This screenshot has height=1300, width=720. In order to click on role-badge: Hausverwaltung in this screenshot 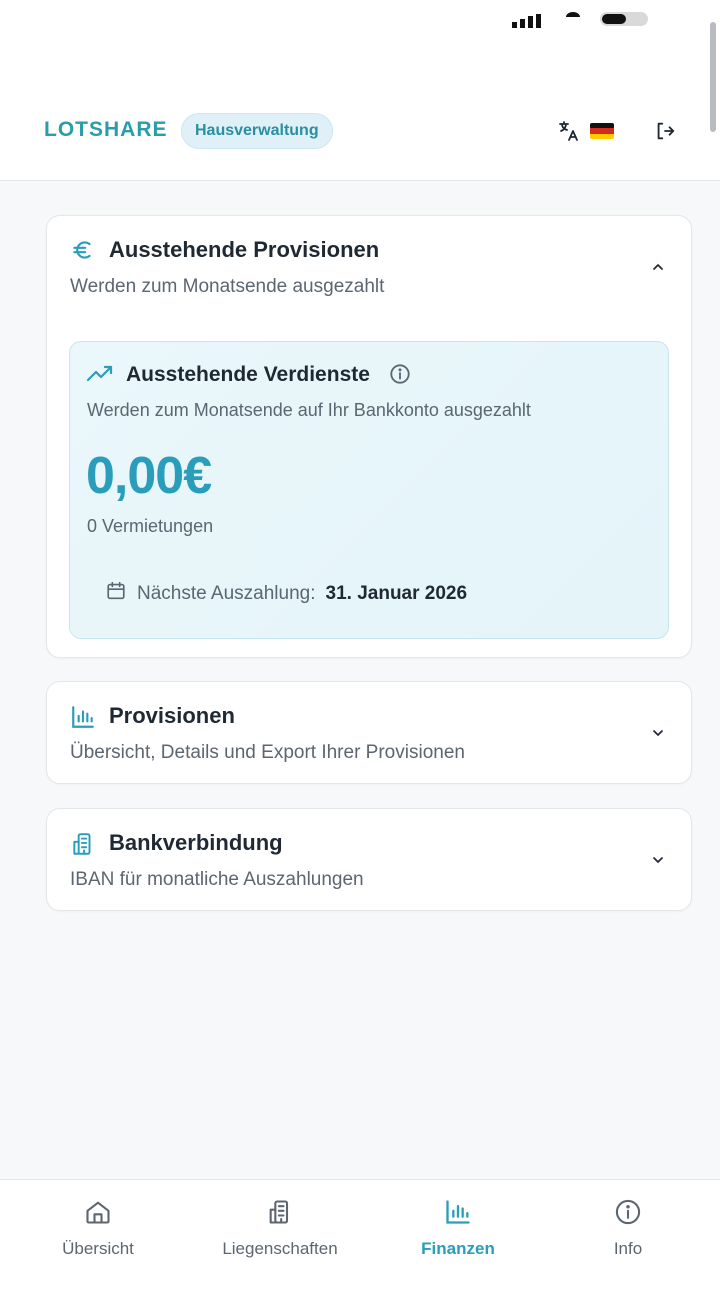, I will do `click(257, 131)`.